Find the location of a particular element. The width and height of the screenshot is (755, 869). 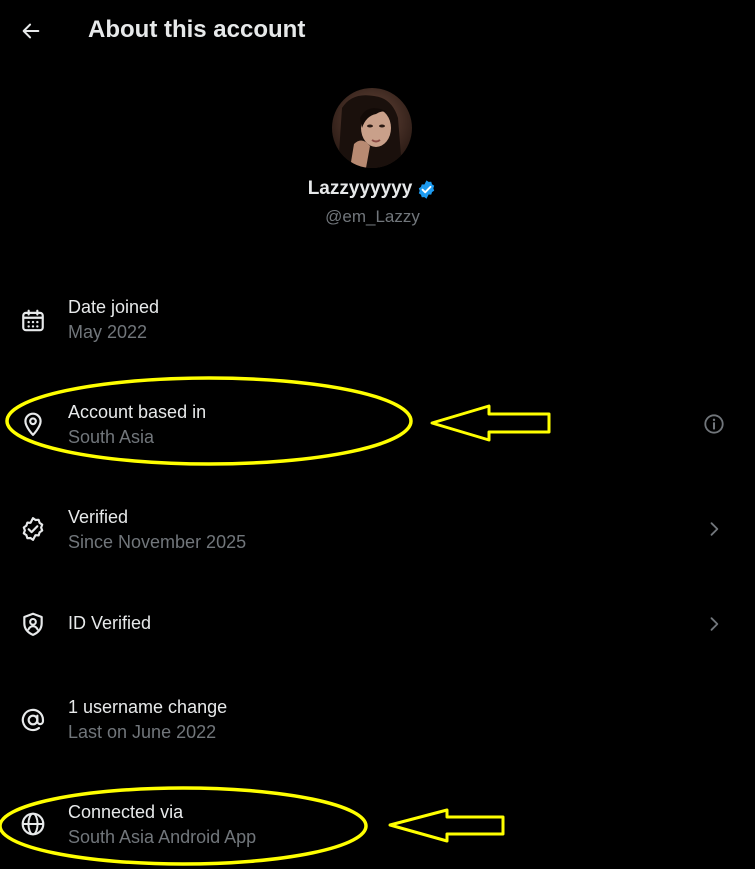

row-label: Verified is located at coordinates (98, 517).